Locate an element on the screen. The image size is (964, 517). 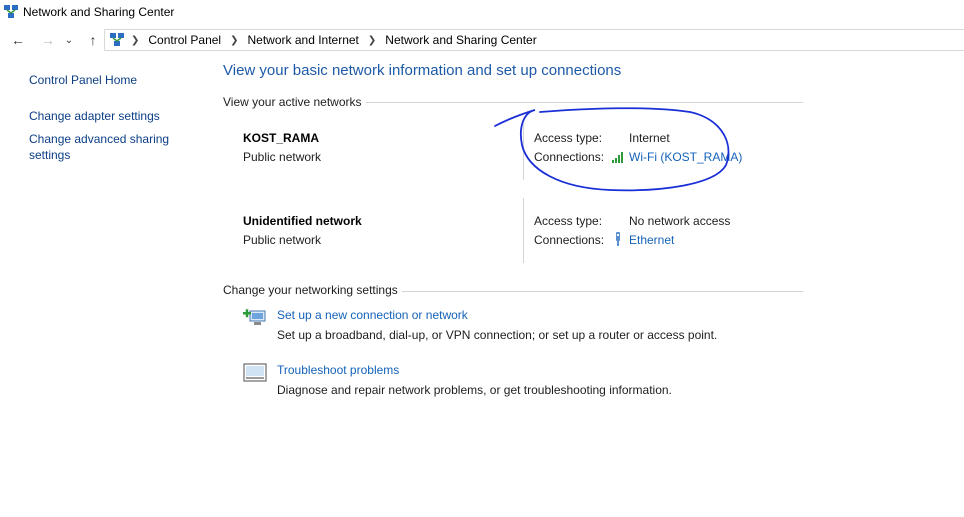
network-center-icon is located at coordinates (11, 11).